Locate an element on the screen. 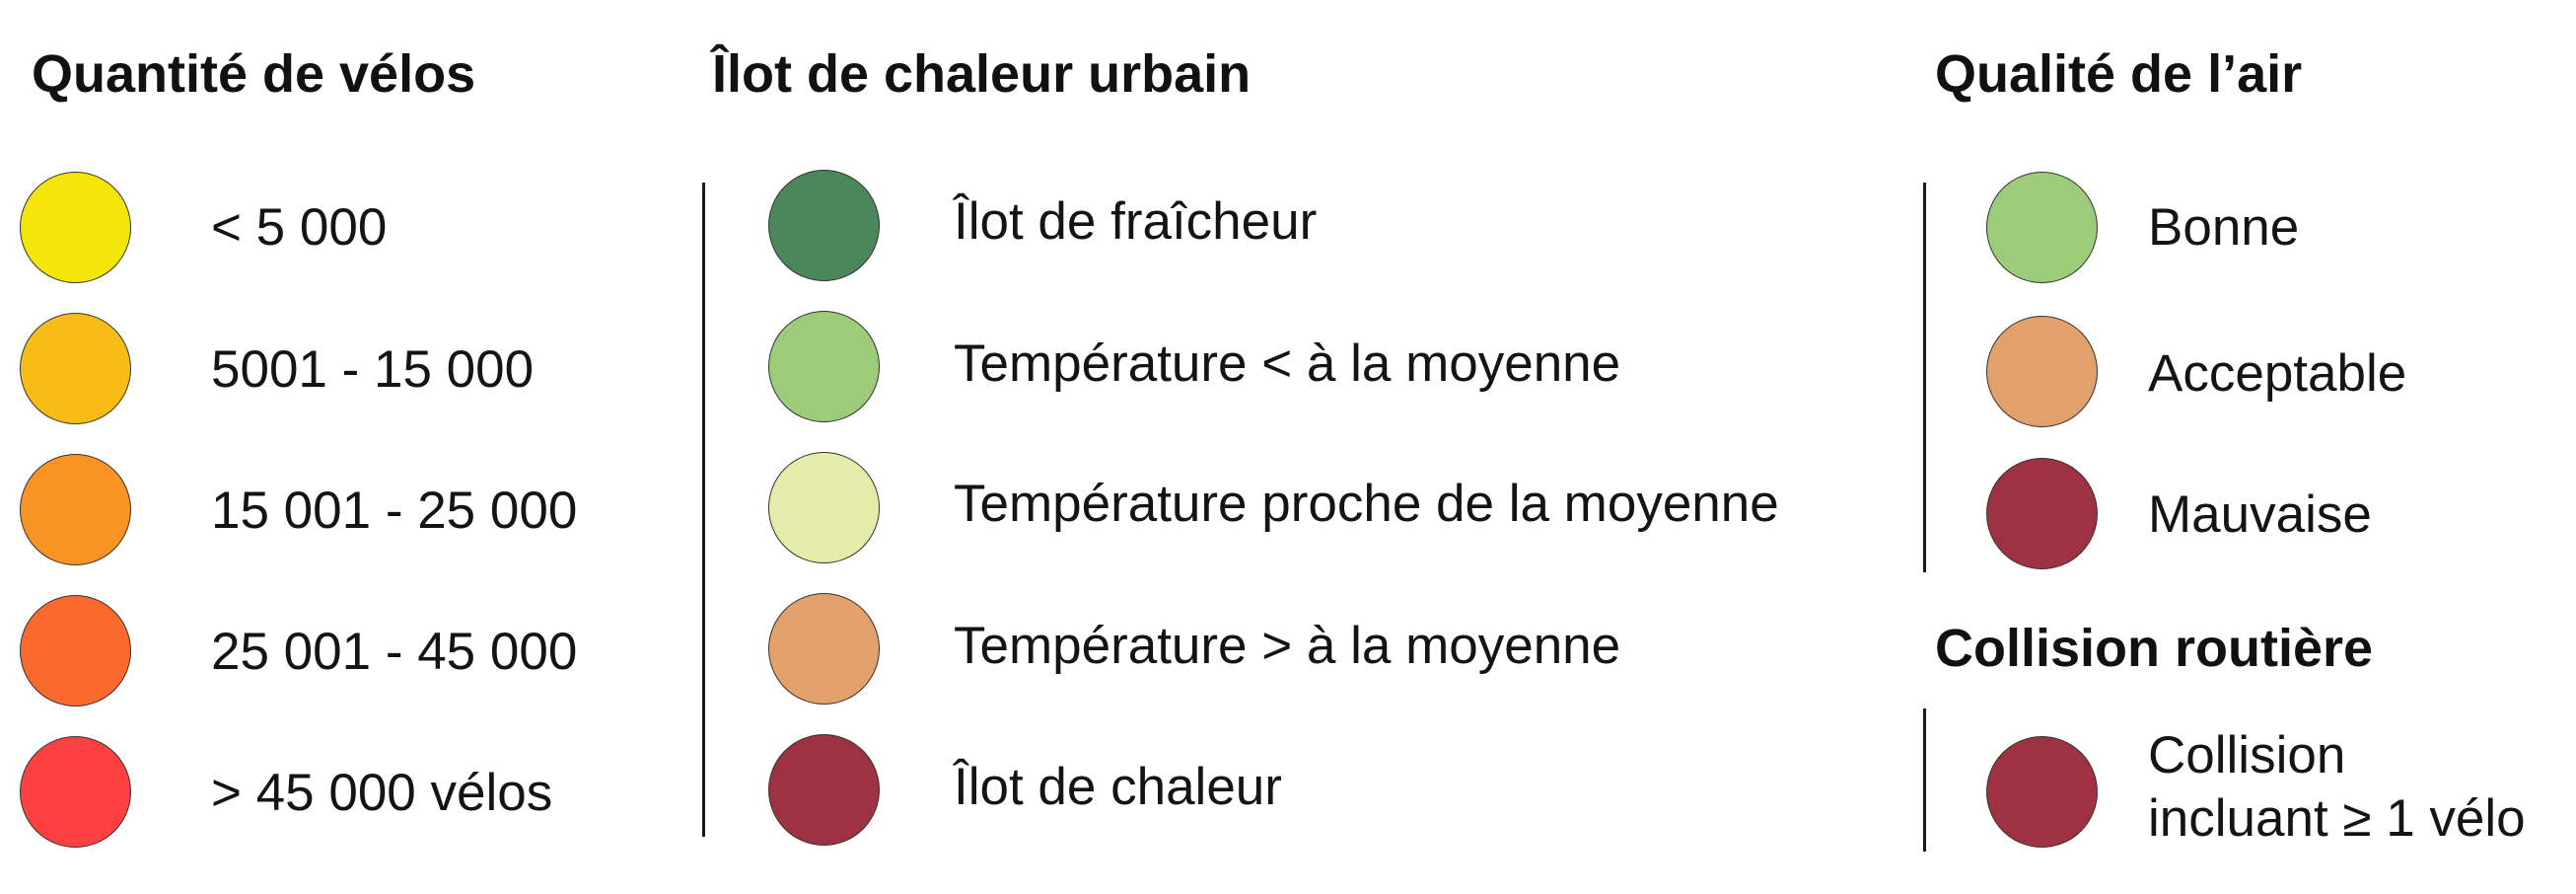 This screenshot has width=2576, height=894. legend-label-velos-4: 25 001 - 45 000 is located at coordinates (394, 652).